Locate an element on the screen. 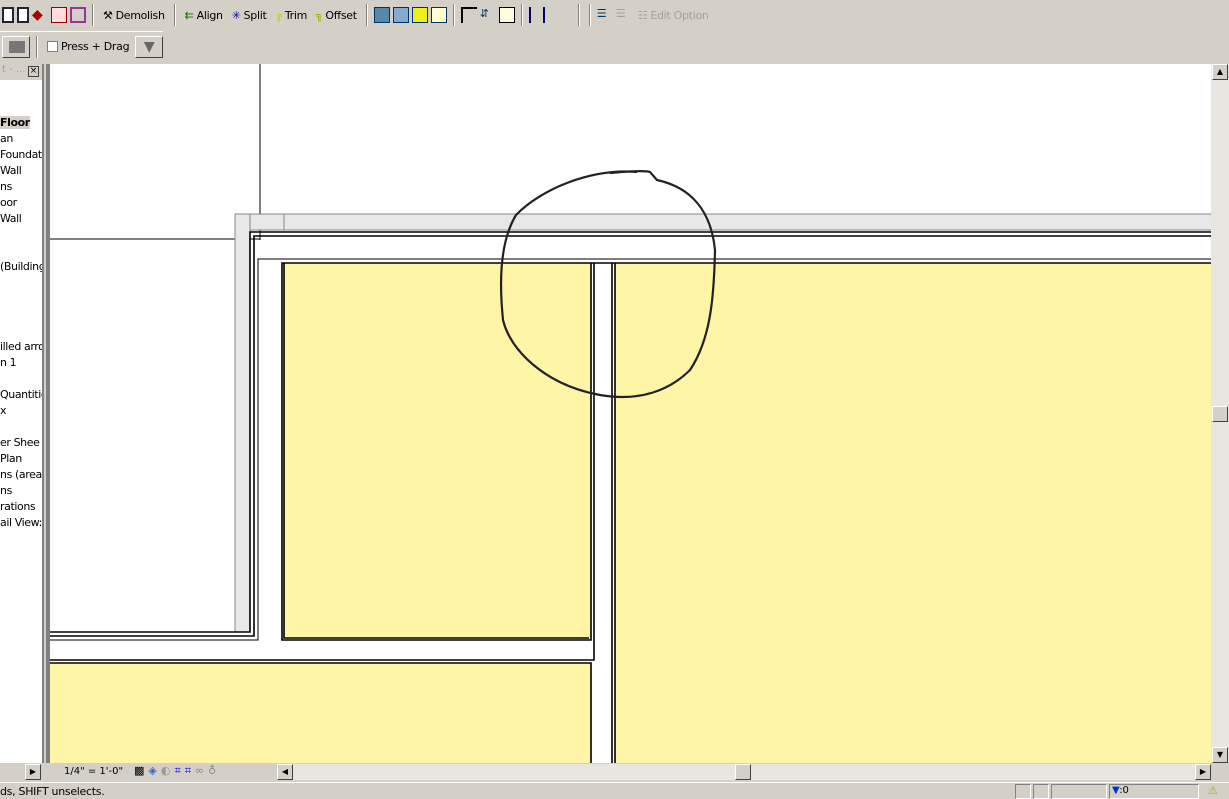 The image size is (1229, 799). edit-option-icon: ☷ is located at coordinates (642, 15).